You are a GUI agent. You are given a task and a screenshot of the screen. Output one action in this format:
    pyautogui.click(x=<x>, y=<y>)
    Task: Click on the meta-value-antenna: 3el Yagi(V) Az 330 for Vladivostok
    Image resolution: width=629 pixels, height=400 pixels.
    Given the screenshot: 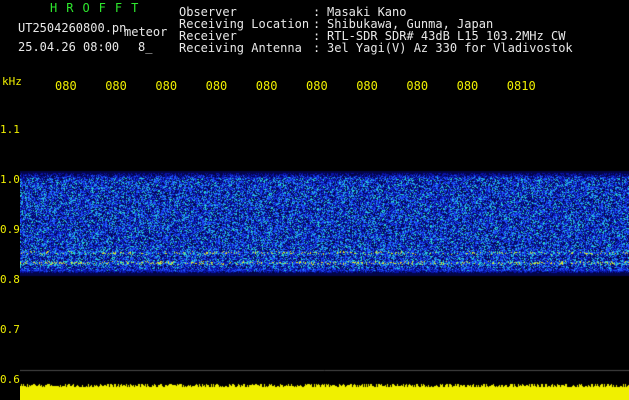 What is the action you would take?
    pyautogui.click(x=450, y=48)
    